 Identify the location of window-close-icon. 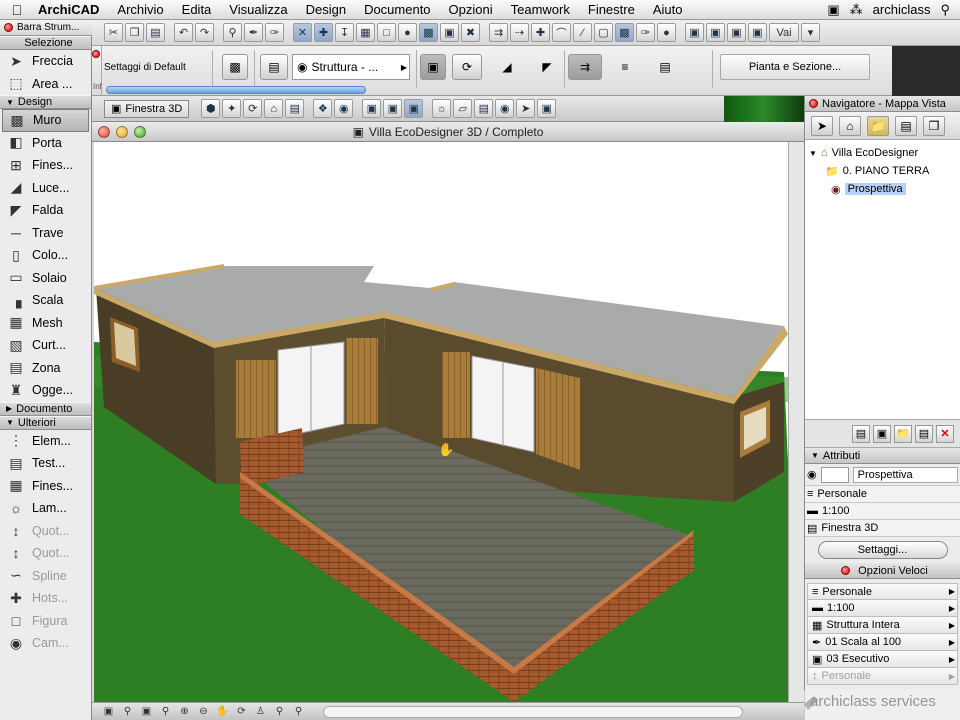
(104, 132).